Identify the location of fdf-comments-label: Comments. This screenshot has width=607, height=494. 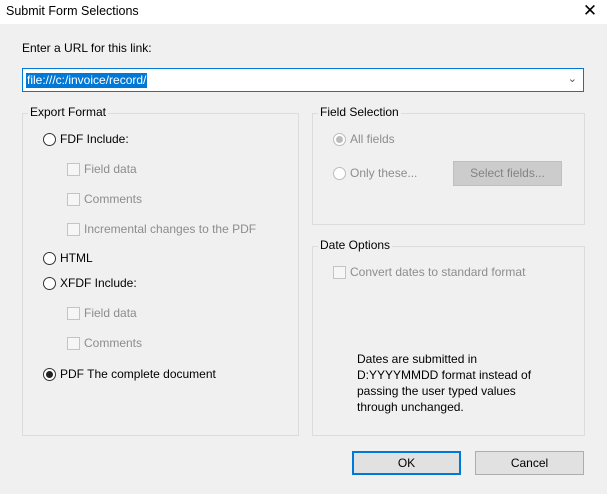
(113, 199).